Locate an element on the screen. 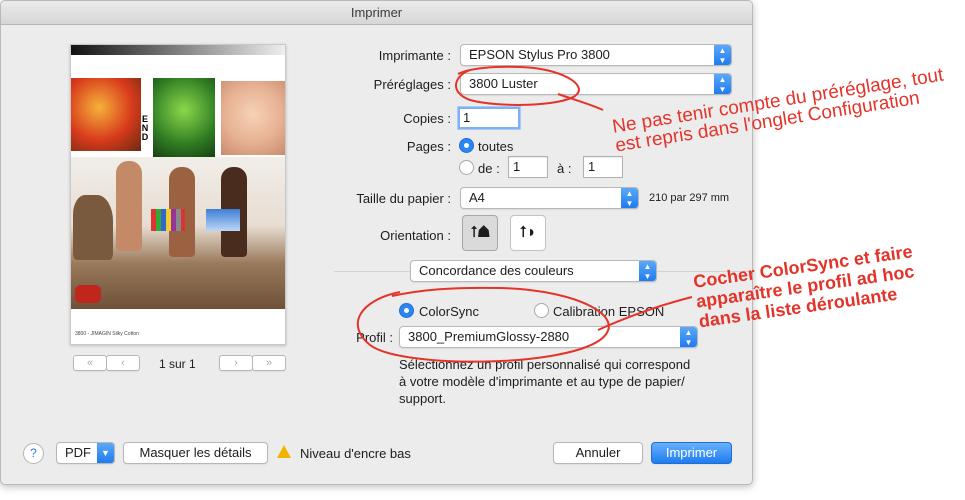 The width and height of the screenshot is (965, 500). profile-pointer-line is located at coordinates (645, 313).